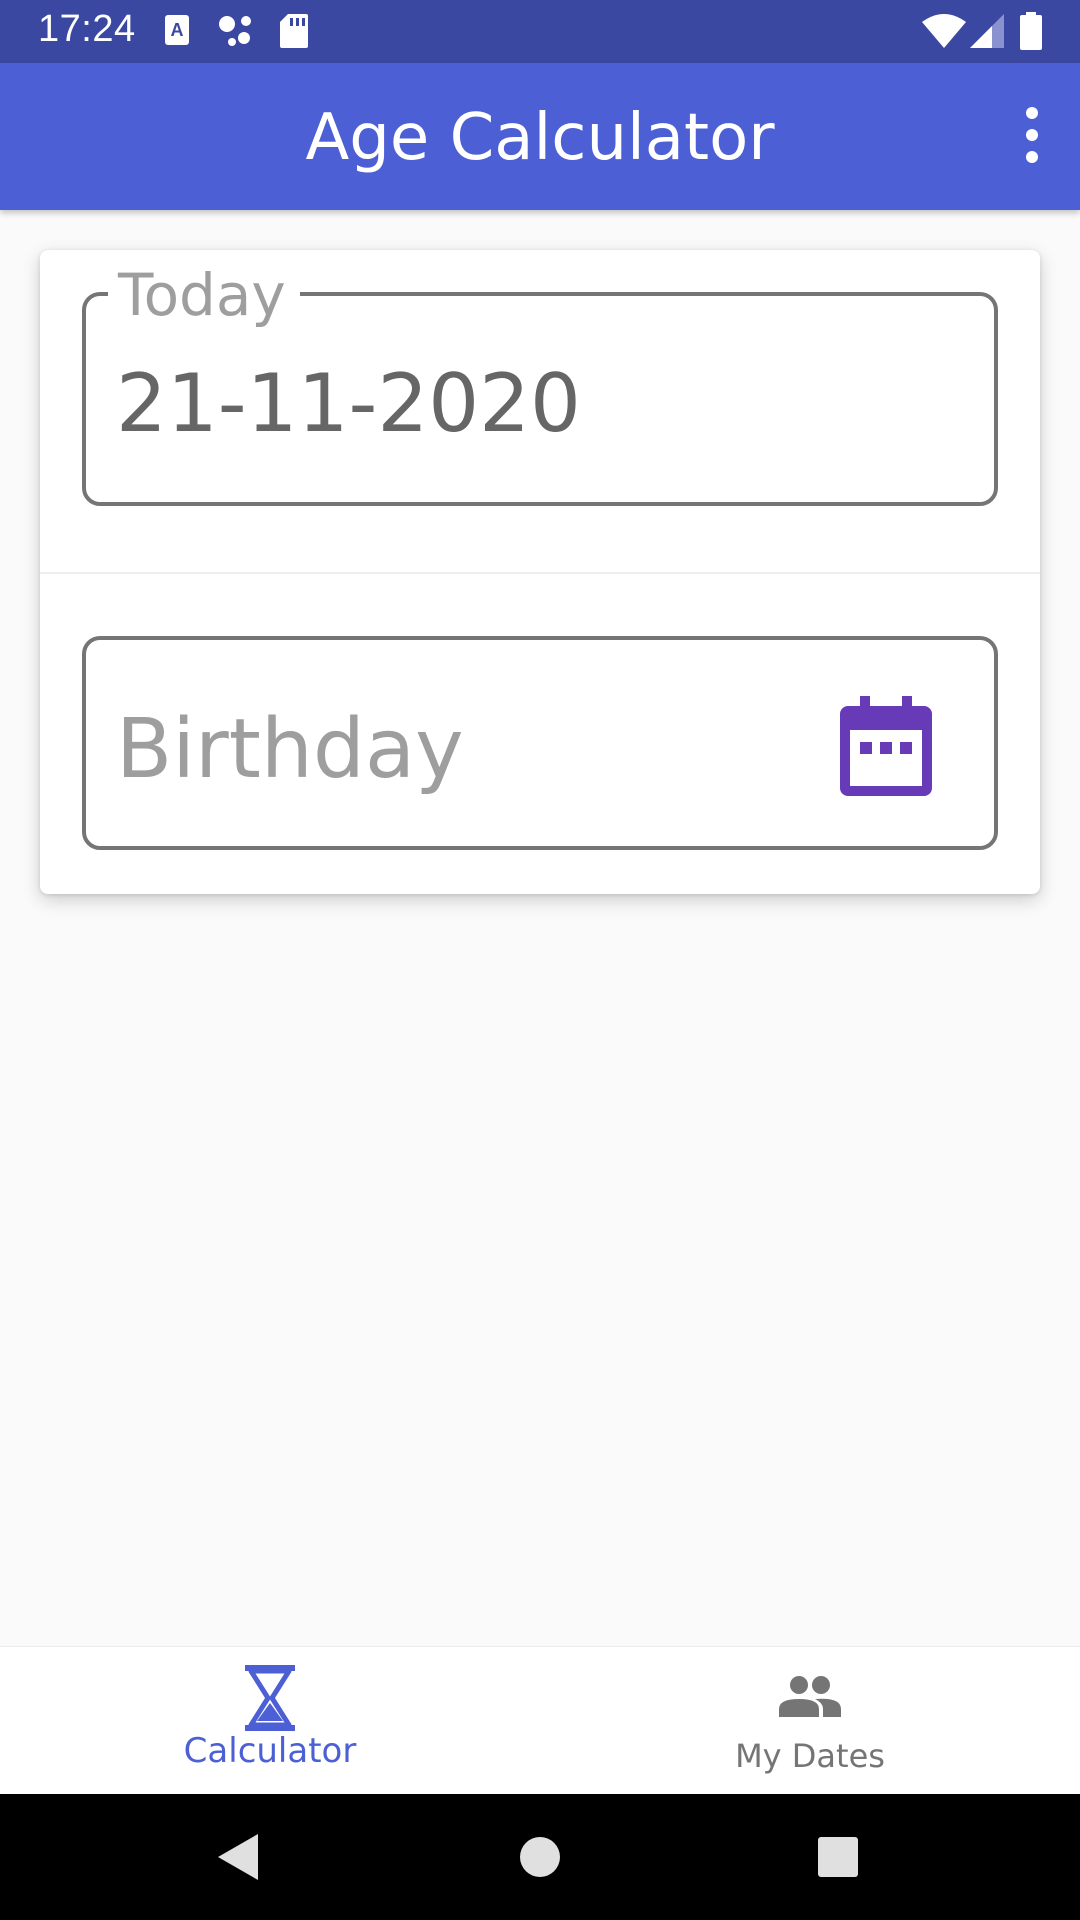 The image size is (1080, 1920). I want to click on nav-label-calculator: Calculator, so click(270, 1751).